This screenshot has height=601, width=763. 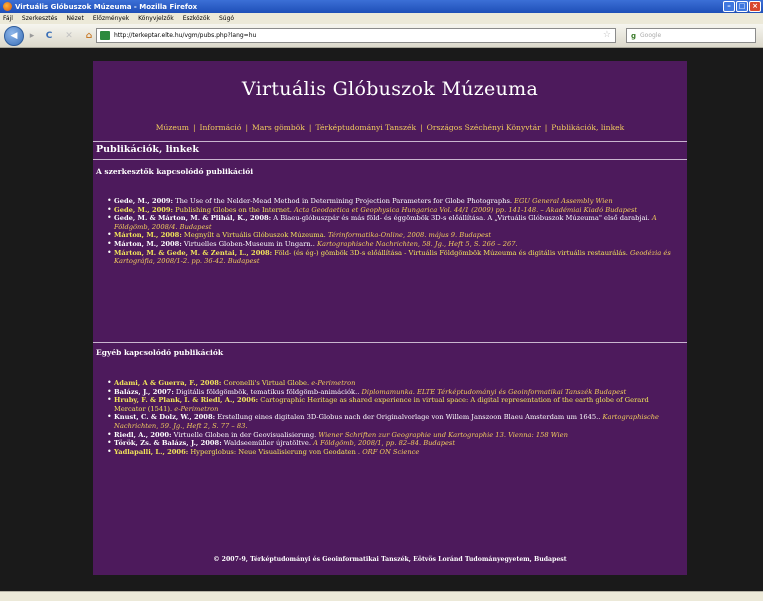 I want to click on firefox-icon, so click(x=7, y=6).